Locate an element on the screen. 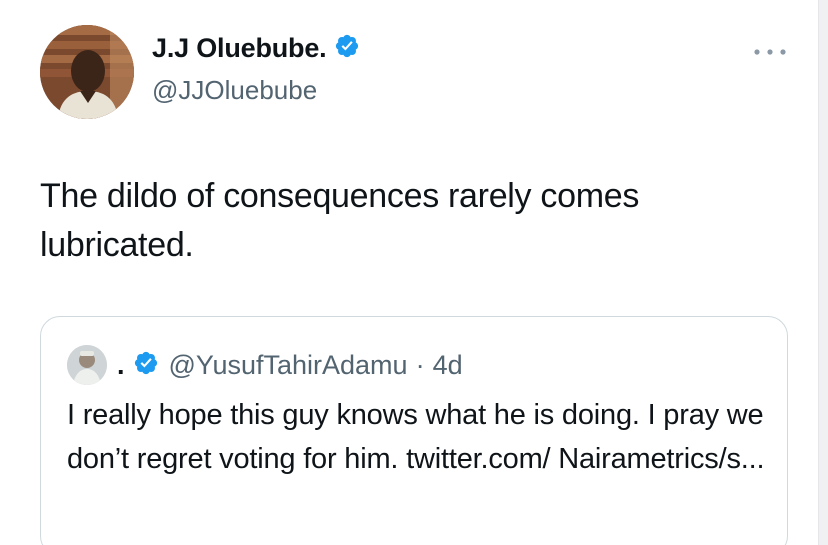 Image resolution: width=828 pixels, height=545 pixels. quoted-tweet-header: . @YusufTahirAdamu · 4d is located at coordinates (265, 365).